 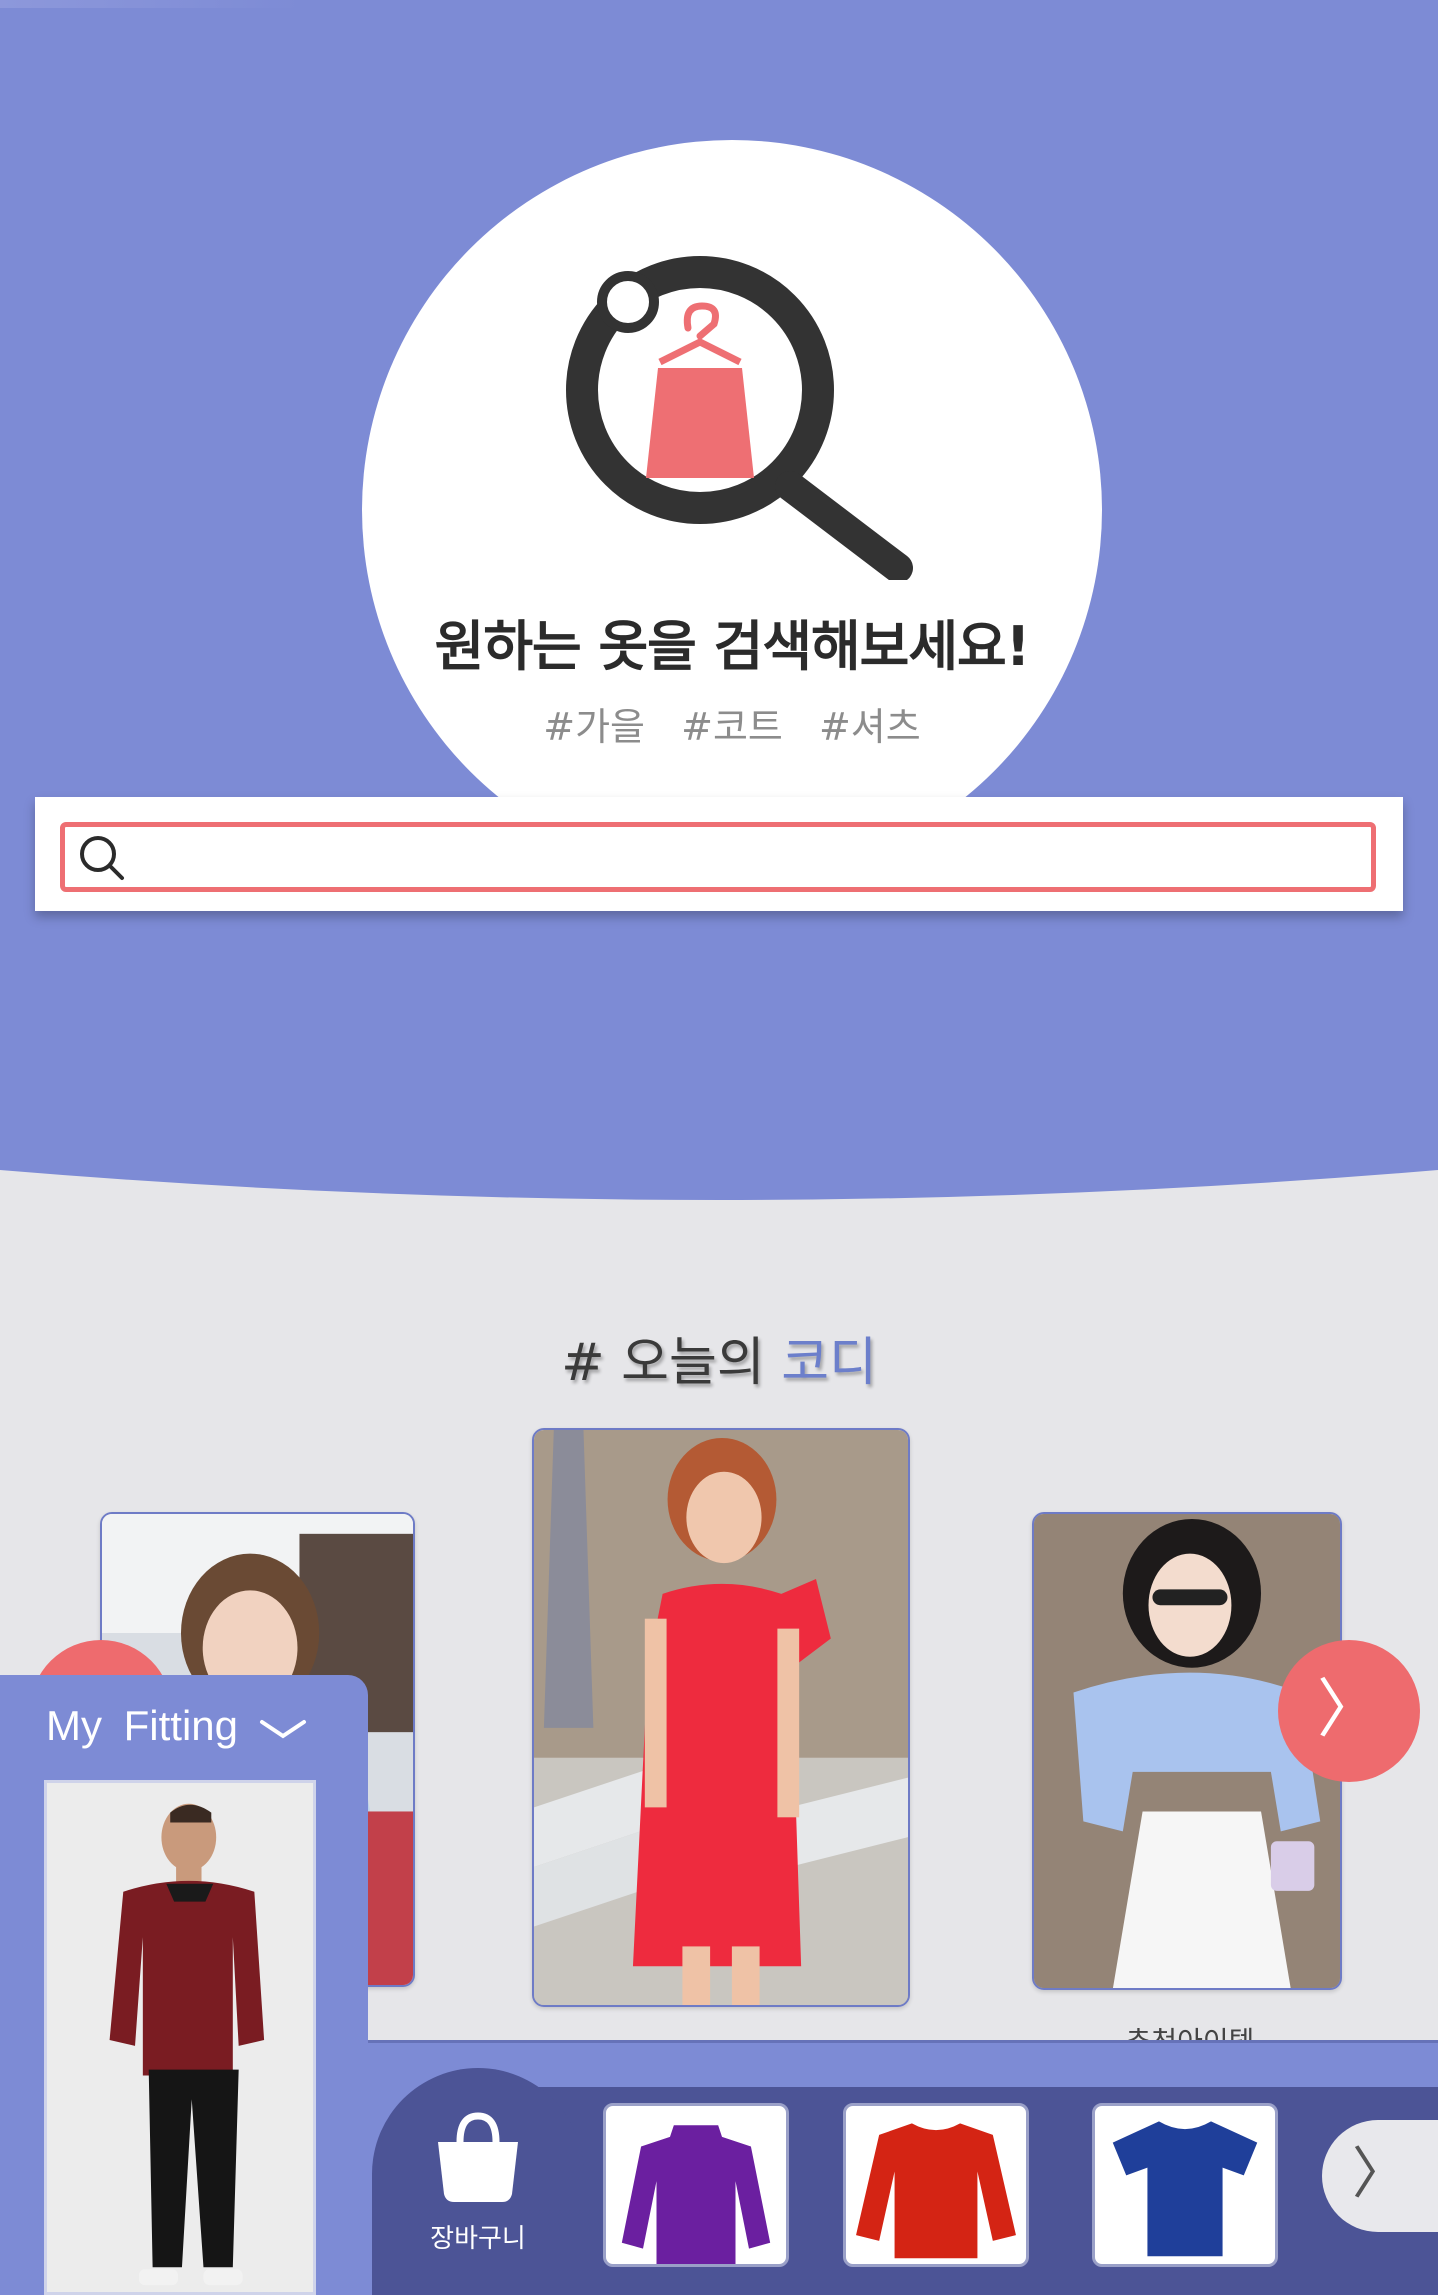 I want to click on tag-coat: #코트, so click(x=732, y=727).